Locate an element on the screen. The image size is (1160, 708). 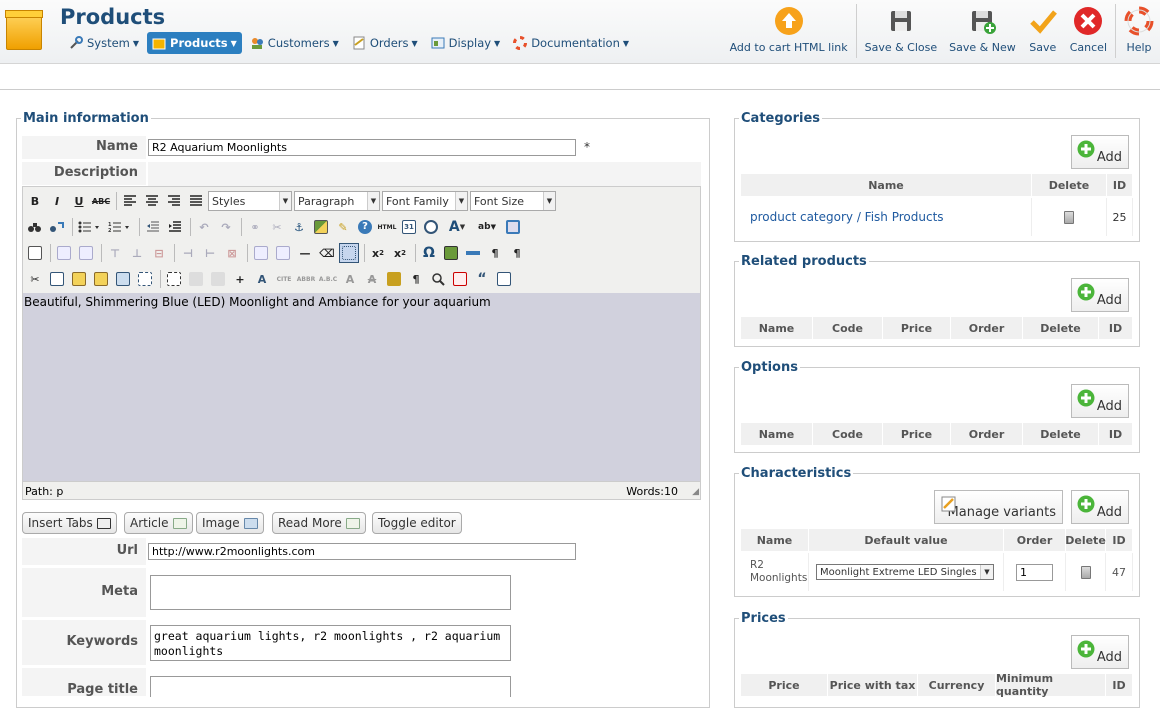
text-color-icon: A ▼ is located at coordinates (457, 227).